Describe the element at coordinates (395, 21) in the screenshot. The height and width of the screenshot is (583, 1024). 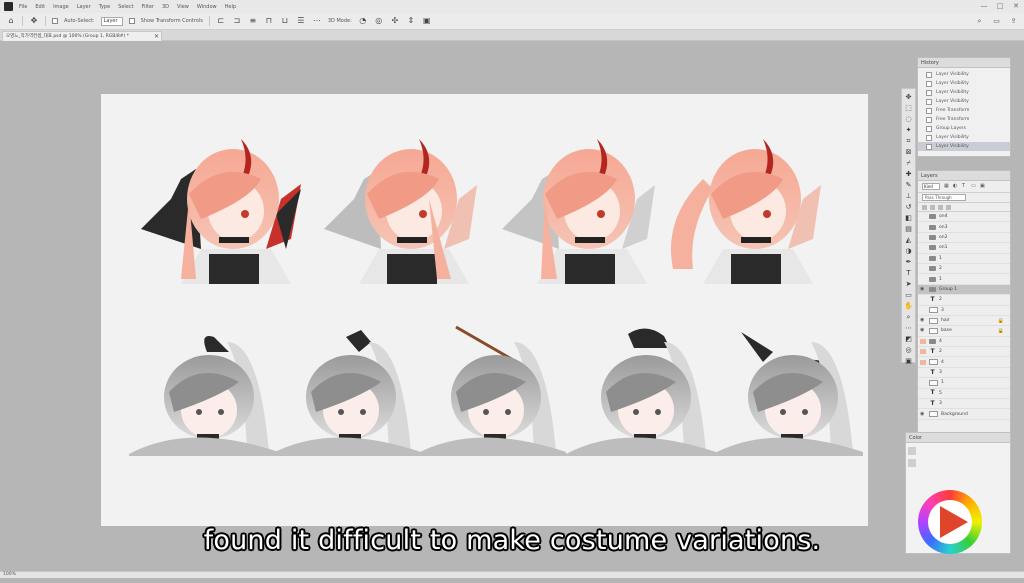
I see `3d-pan-icon: ✣` at that location.